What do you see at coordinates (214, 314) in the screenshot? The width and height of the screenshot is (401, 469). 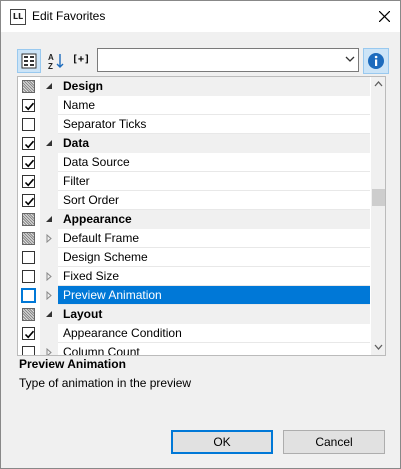 I see `category-label: Layout` at bounding box center [214, 314].